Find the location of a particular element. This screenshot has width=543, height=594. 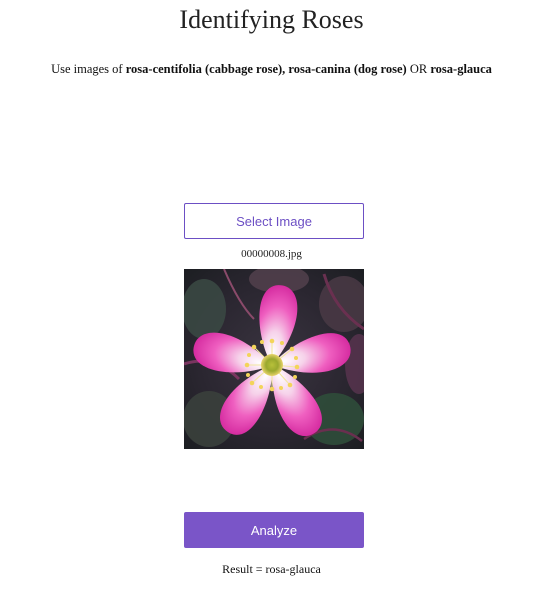

instructions-or: OR is located at coordinates (418, 69).